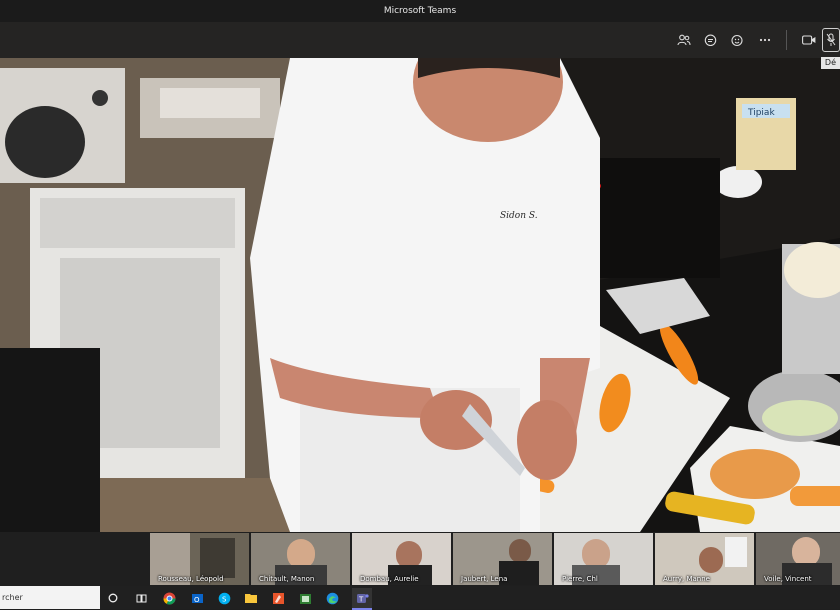 This screenshot has height=610, width=840. Describe the element at coordinates (50, 597) in the screenshot. I see `taskbar-search-box: rcher` at that location.